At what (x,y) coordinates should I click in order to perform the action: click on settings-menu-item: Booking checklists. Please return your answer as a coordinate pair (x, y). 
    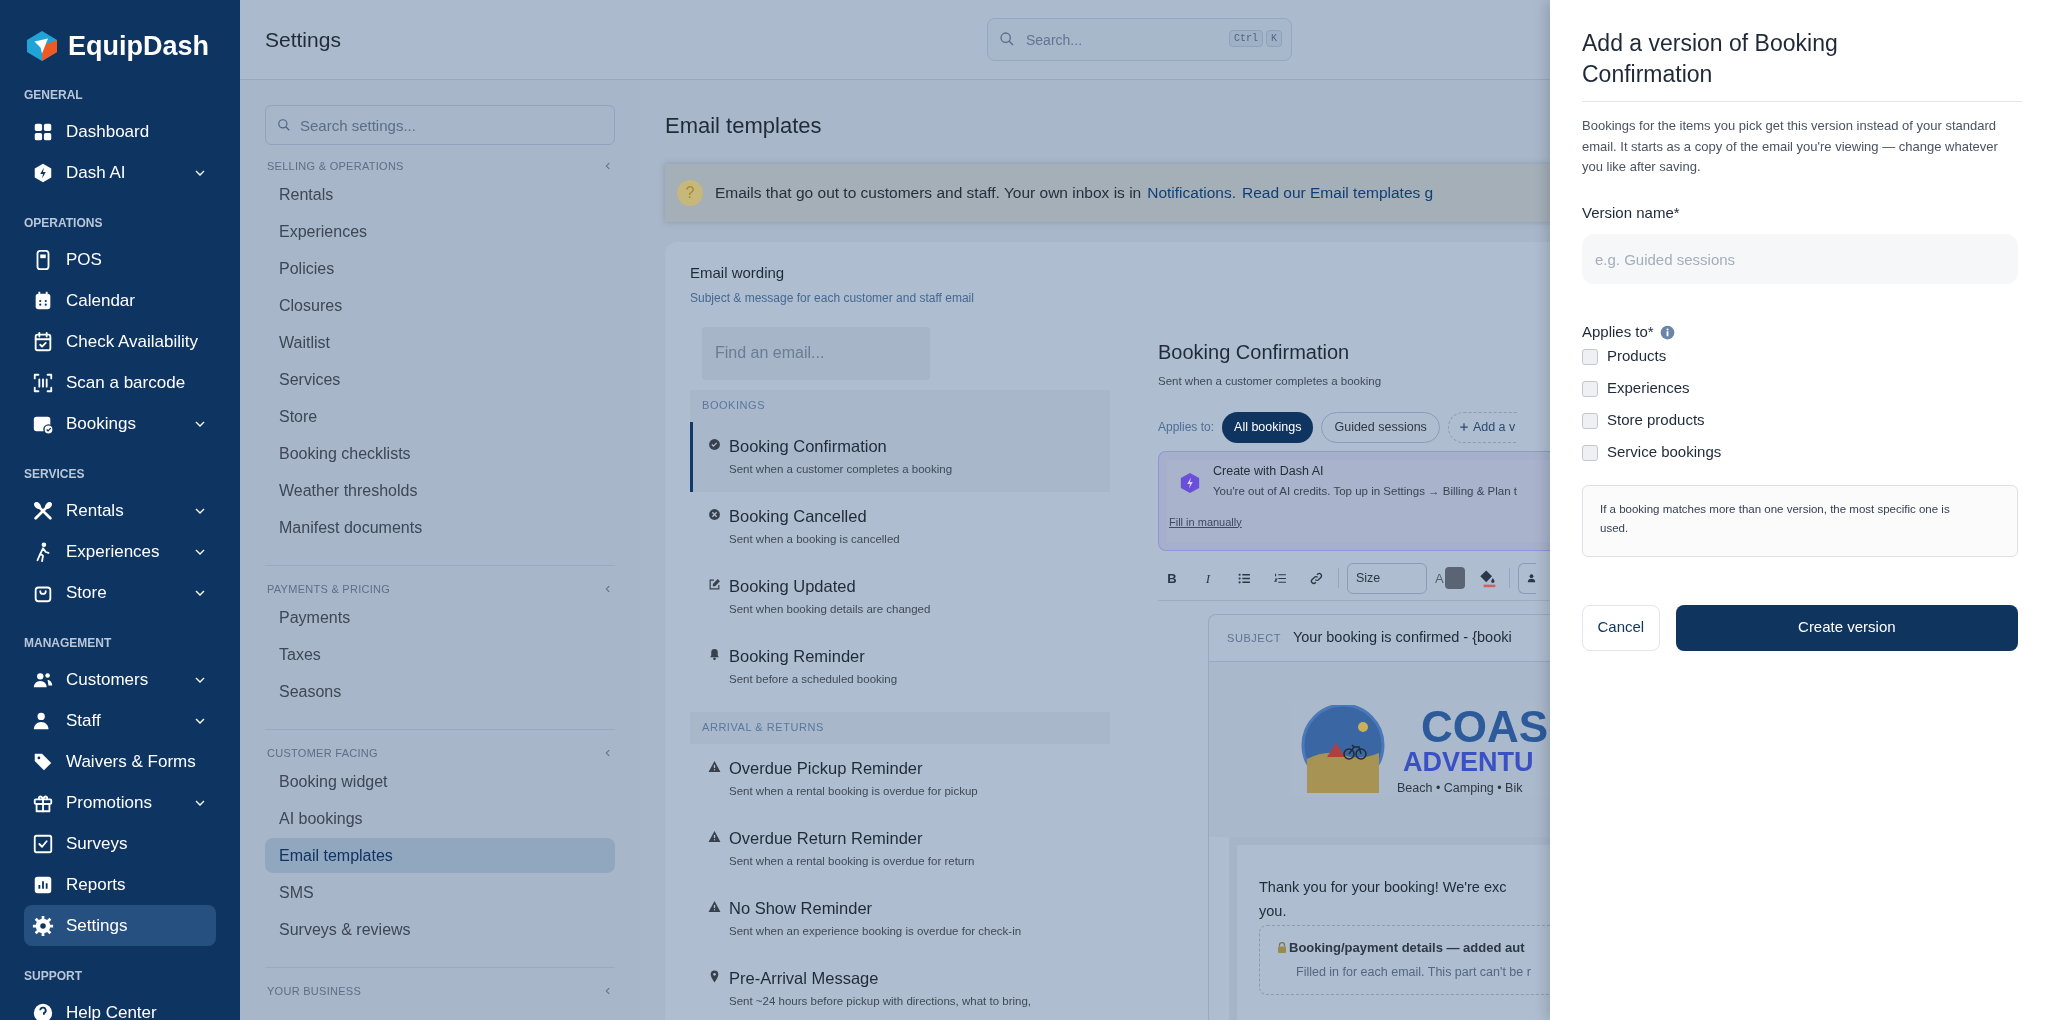
    Looking at the image, I should click on (440, 453).